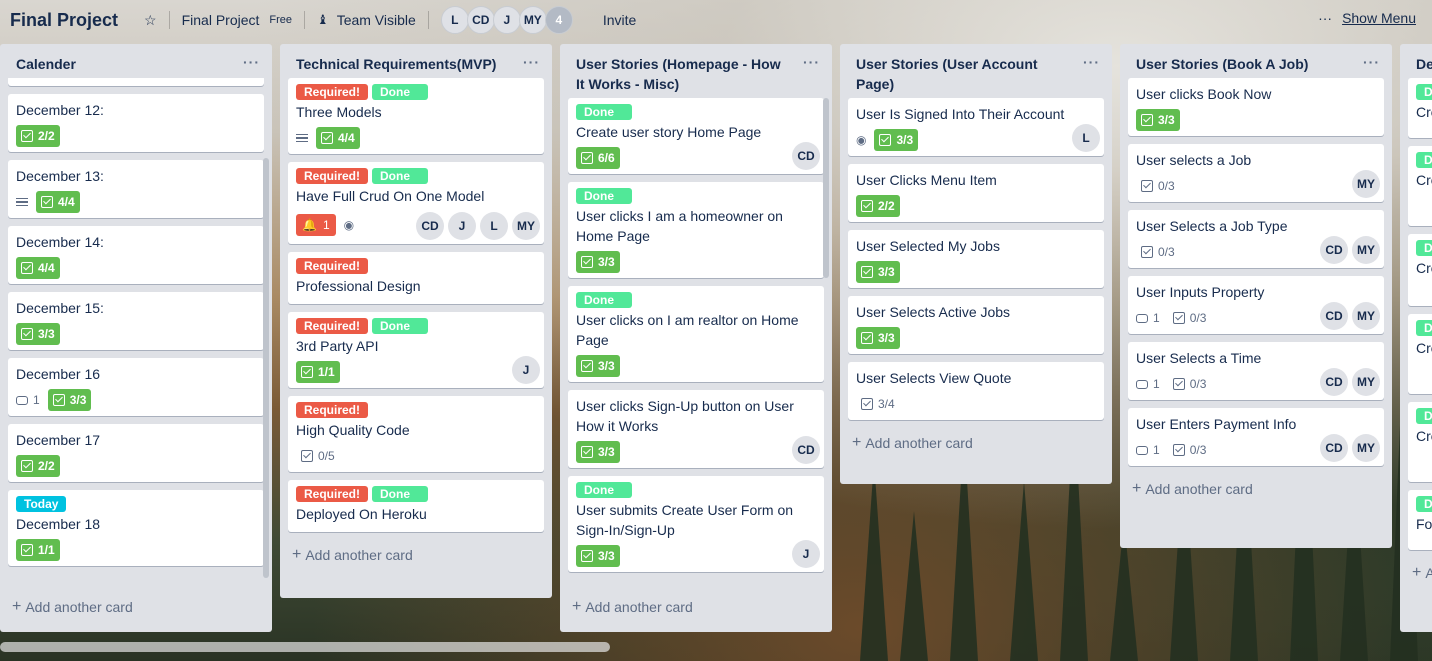 This screenshot has width=1432, height=661. Describe the element at coordinates (150, 20) in the screenshot. I see `star-button: ☆` at that location.